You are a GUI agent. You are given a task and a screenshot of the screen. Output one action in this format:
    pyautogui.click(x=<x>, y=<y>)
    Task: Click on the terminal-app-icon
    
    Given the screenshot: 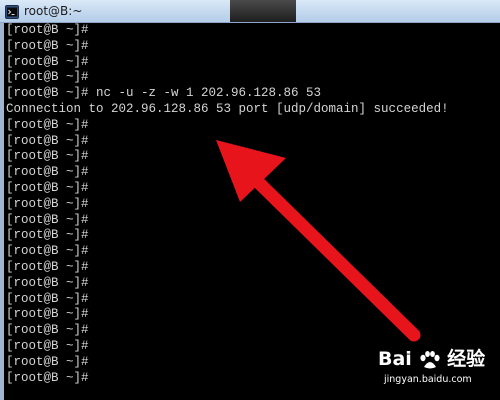 What is the action you would take?
    pyautogui.click(x=12, y=11)
    